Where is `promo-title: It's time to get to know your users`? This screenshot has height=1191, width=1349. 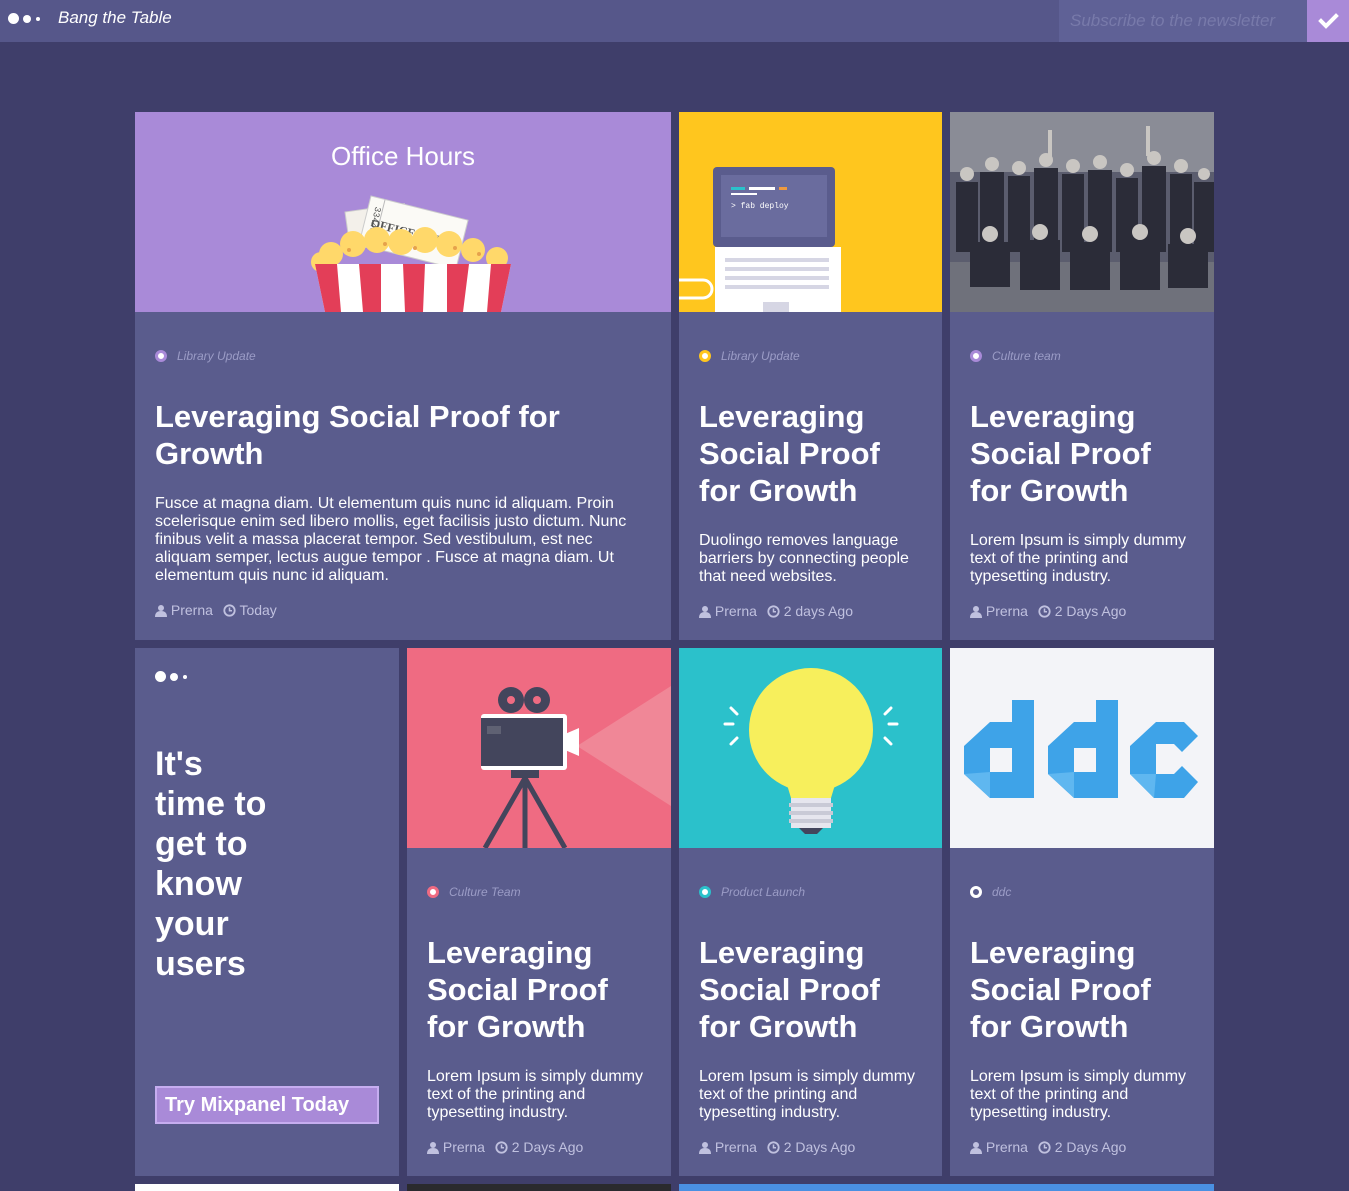
promo-title: It's time to get to know your users is located at coordinates (211, 864).